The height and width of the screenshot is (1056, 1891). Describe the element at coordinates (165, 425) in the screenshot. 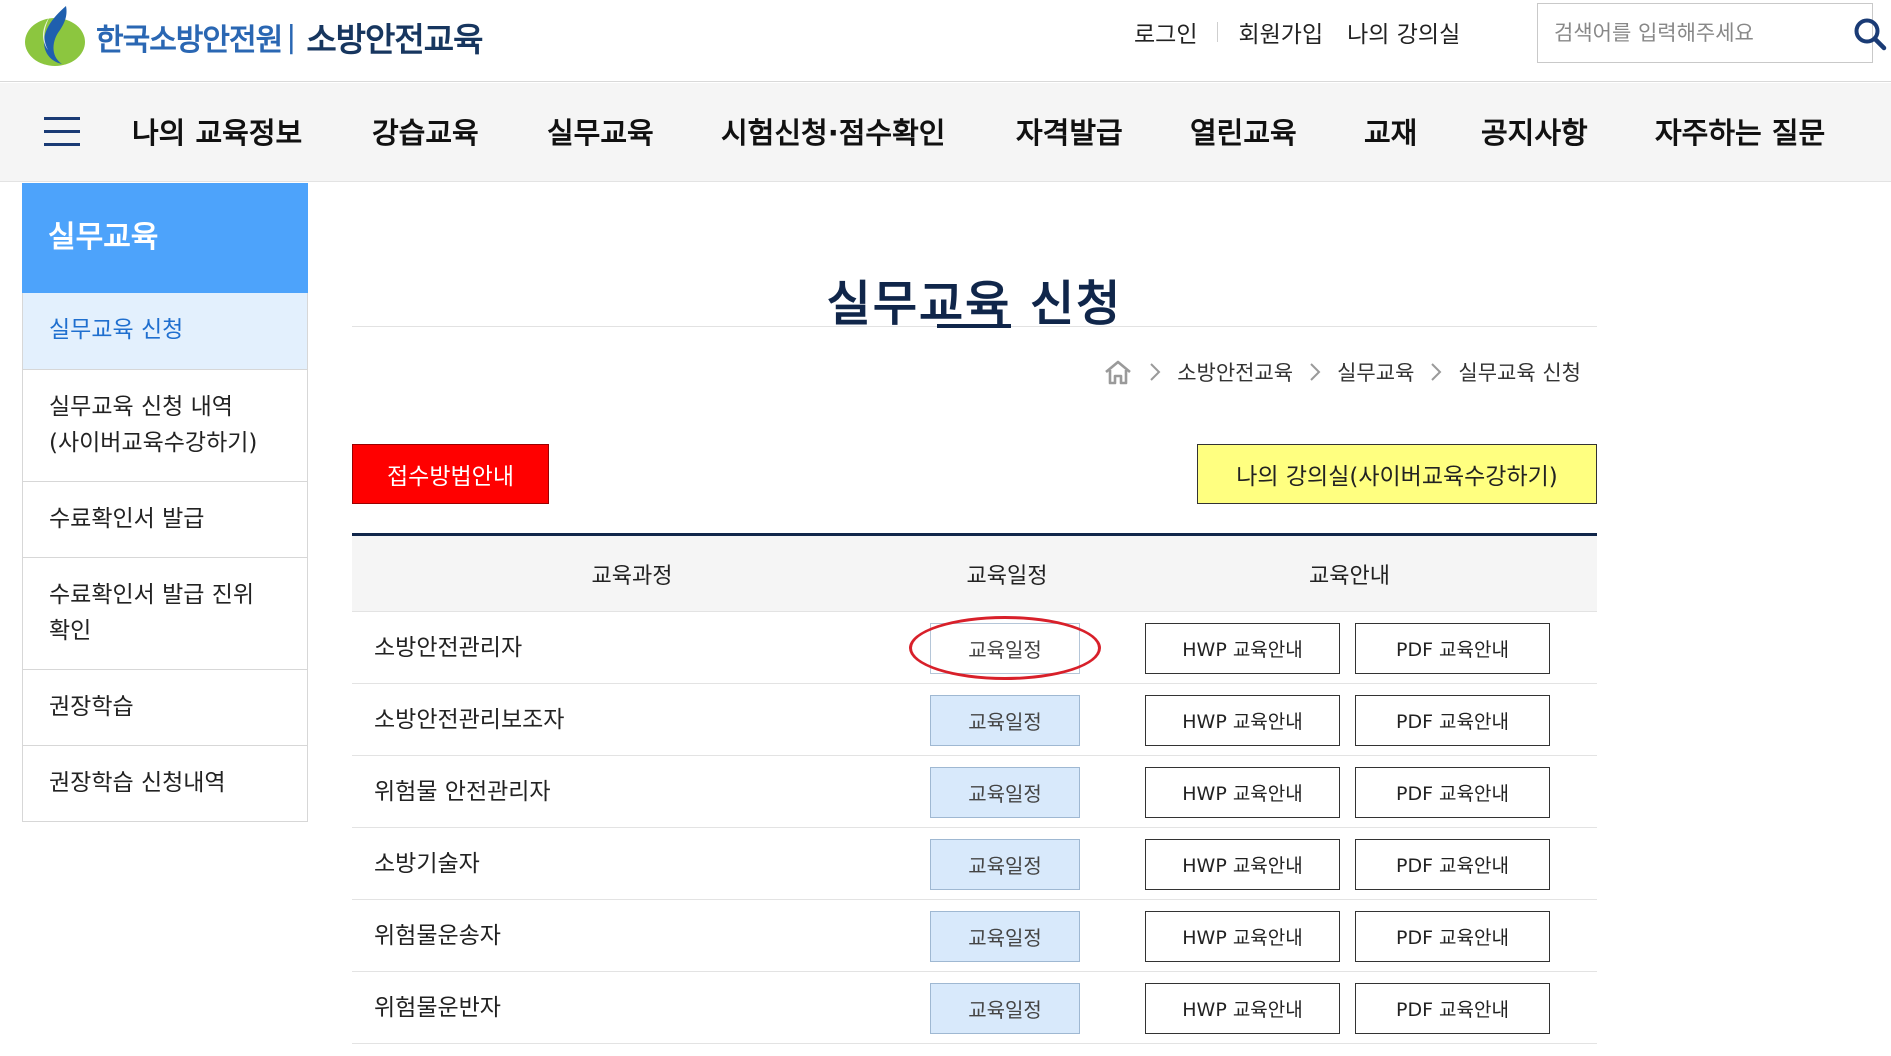

I see `sidebar-item-apply-history: 실무교육 신청 내역 (사이버교육수강하기)` at that location.